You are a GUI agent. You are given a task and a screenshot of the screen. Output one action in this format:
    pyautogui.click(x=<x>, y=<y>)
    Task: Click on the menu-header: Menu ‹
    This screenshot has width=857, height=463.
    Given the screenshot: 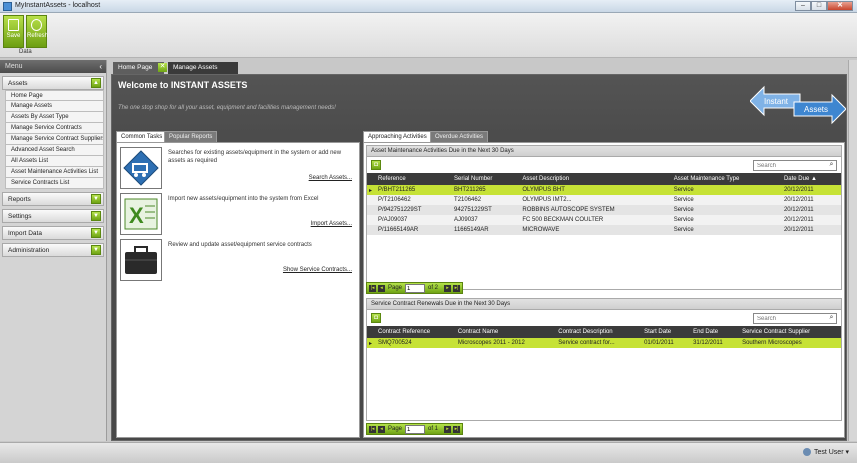 What is the action you would take?
    pyautogui.click(x=53, y=66)
    